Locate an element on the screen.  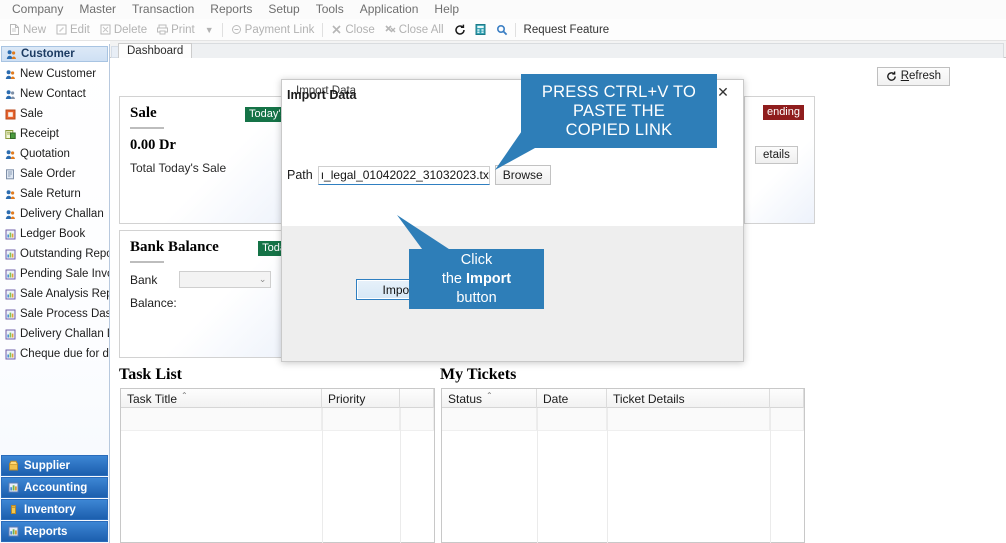
reports-icon is located at coordinates (13, 531).